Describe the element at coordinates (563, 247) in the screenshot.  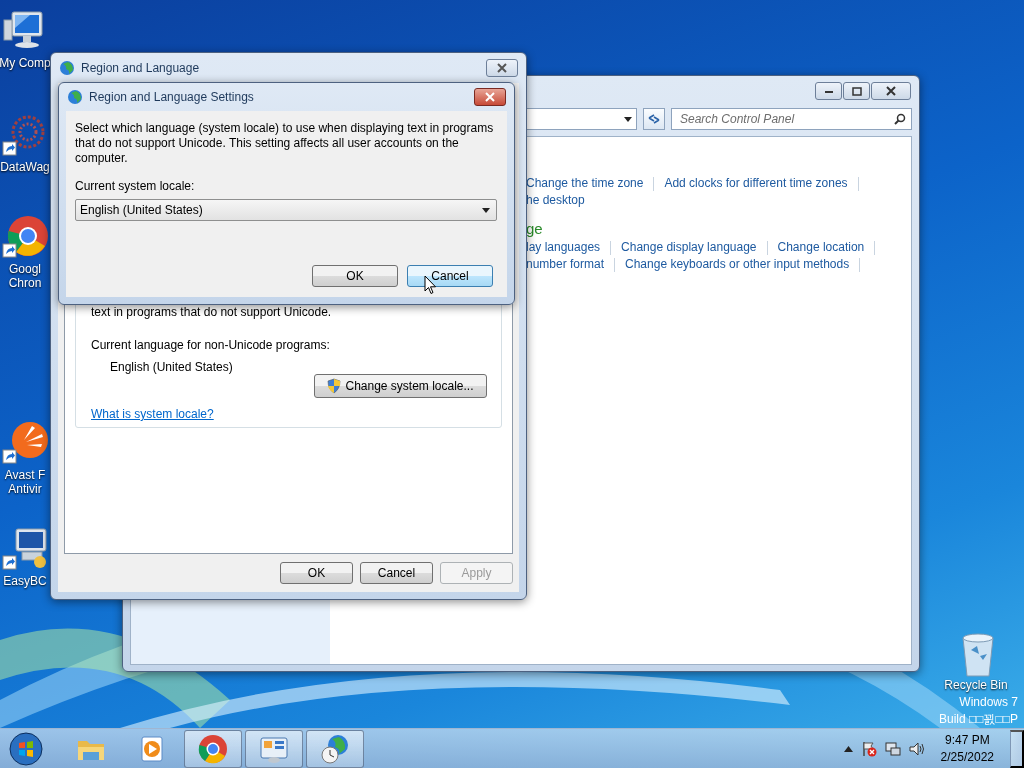
I see `task-link: lay languages` at that location.